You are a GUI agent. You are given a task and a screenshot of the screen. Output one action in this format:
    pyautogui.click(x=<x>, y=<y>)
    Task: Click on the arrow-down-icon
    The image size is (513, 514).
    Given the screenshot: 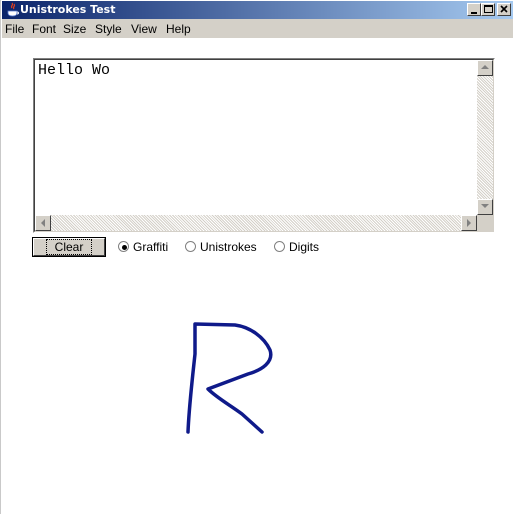 What is the action you would take?
    pyautogui.click(x=485, y=206)
    